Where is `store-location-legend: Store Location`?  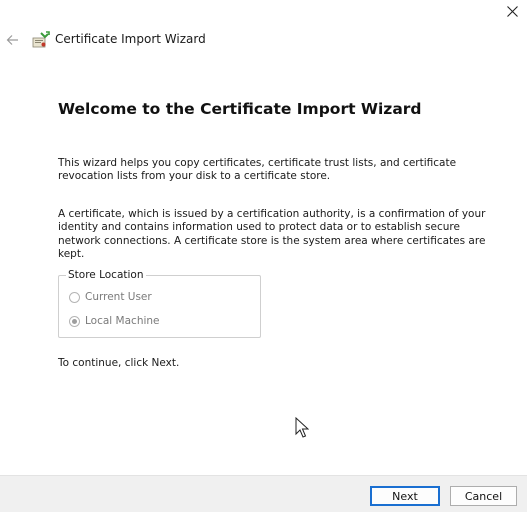 store-location-legend: Store Location is located at coordinates (106, 275).